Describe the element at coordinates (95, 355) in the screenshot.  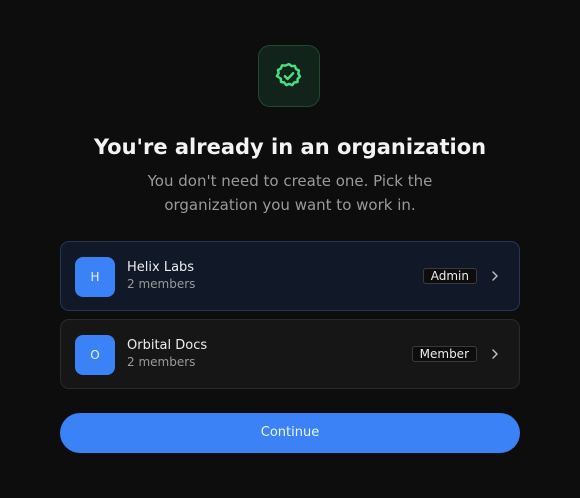
I see `org-avatar: O` at that location.